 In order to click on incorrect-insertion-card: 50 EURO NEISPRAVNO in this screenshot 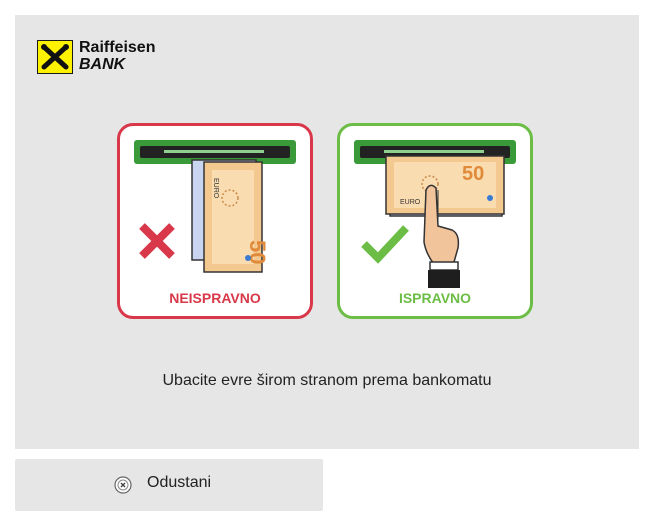, I will do `click(215, 221)`.